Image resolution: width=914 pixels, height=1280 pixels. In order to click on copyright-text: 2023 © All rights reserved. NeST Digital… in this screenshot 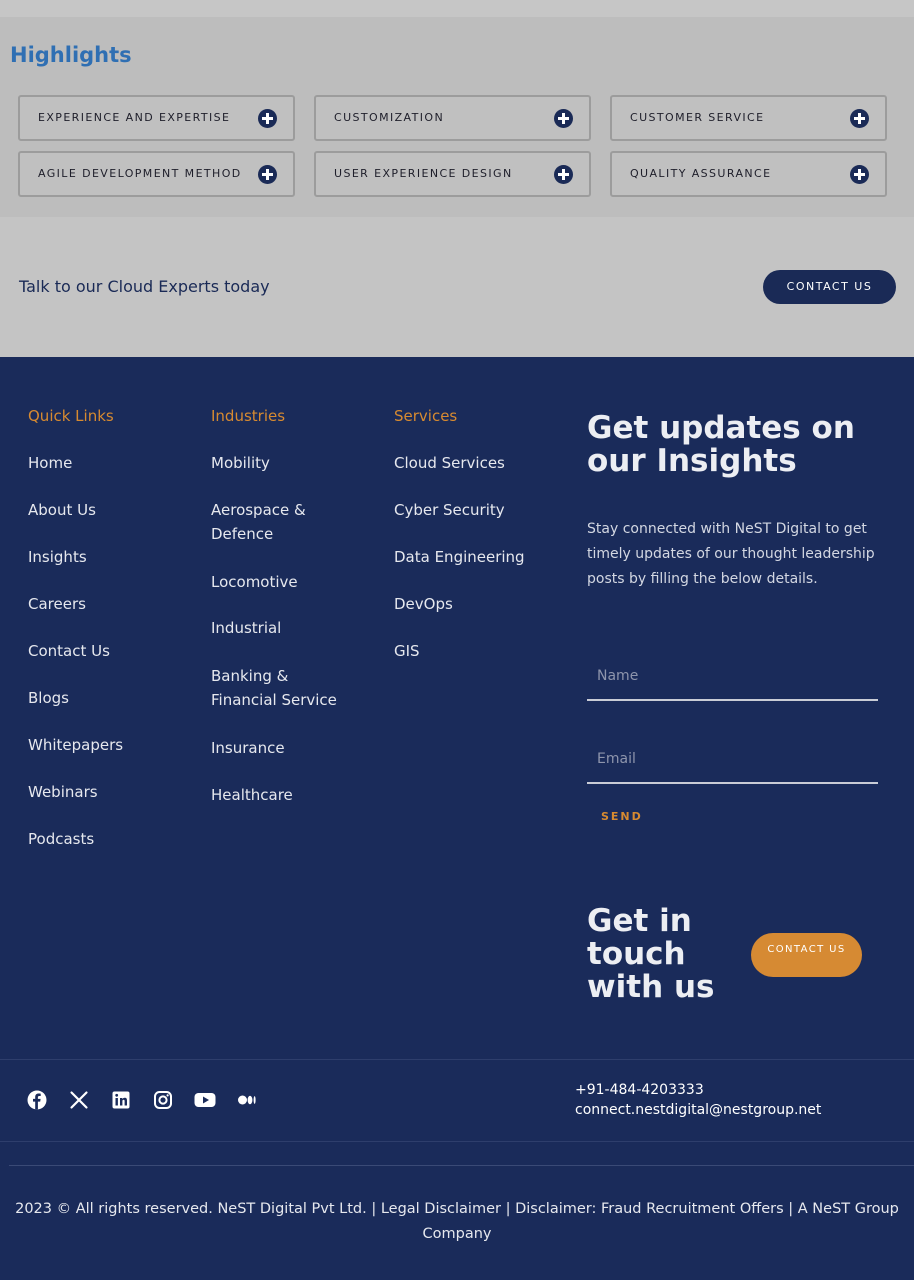, I will do `click(457, 1221)`.